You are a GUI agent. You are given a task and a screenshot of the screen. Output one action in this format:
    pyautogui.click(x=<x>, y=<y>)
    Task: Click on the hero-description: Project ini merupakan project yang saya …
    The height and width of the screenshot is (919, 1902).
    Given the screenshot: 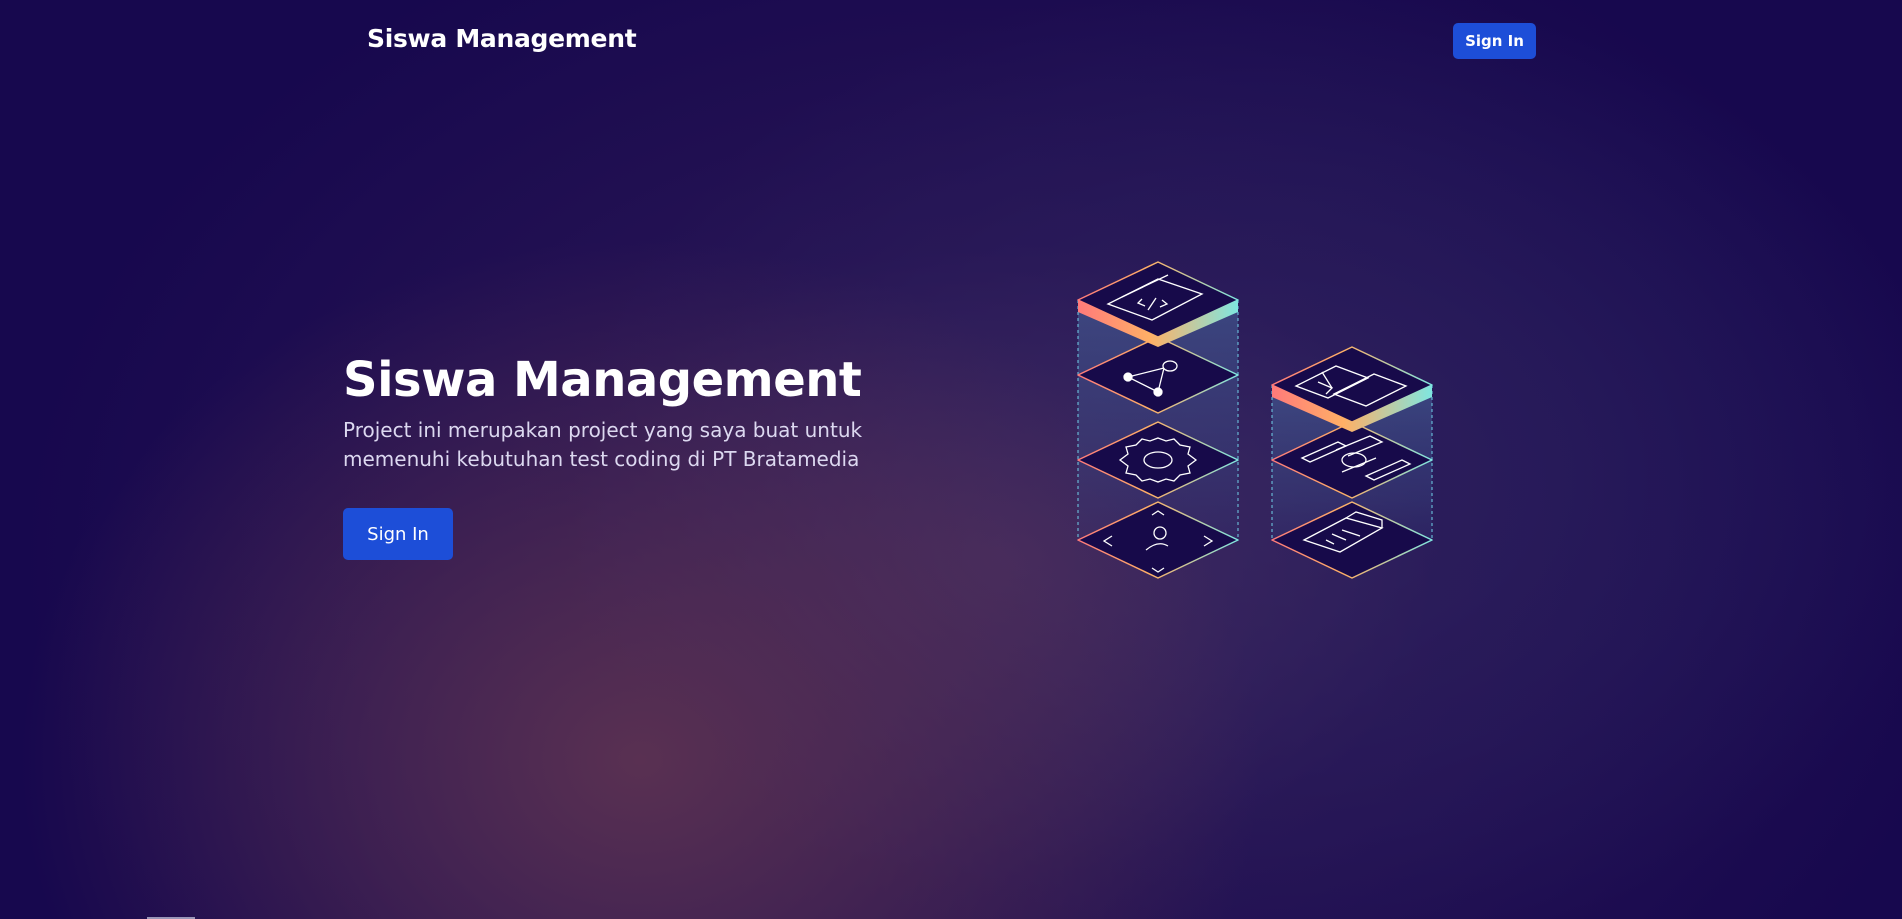 What is the action you would take?
    pyautogui.click(x=603, y=444)
    